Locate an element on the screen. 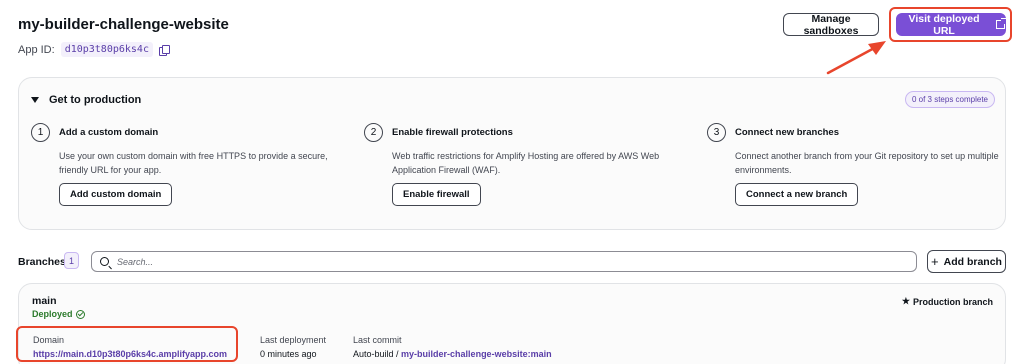  last-deployment-label: Last deployment is located at coordinates (293, 340).